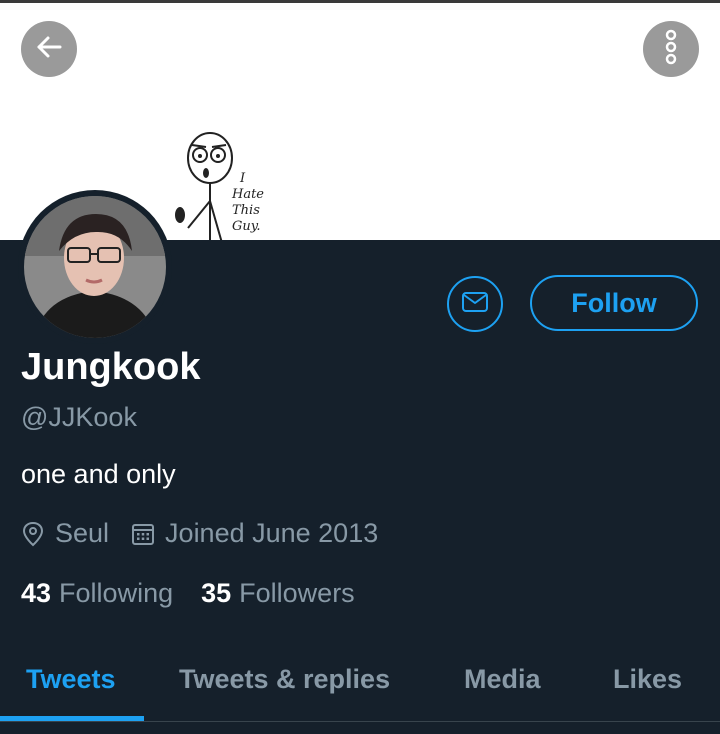 The height and width of the screenshot is (734, 720). I want to click on location-pin-icon, so click(33, 534).